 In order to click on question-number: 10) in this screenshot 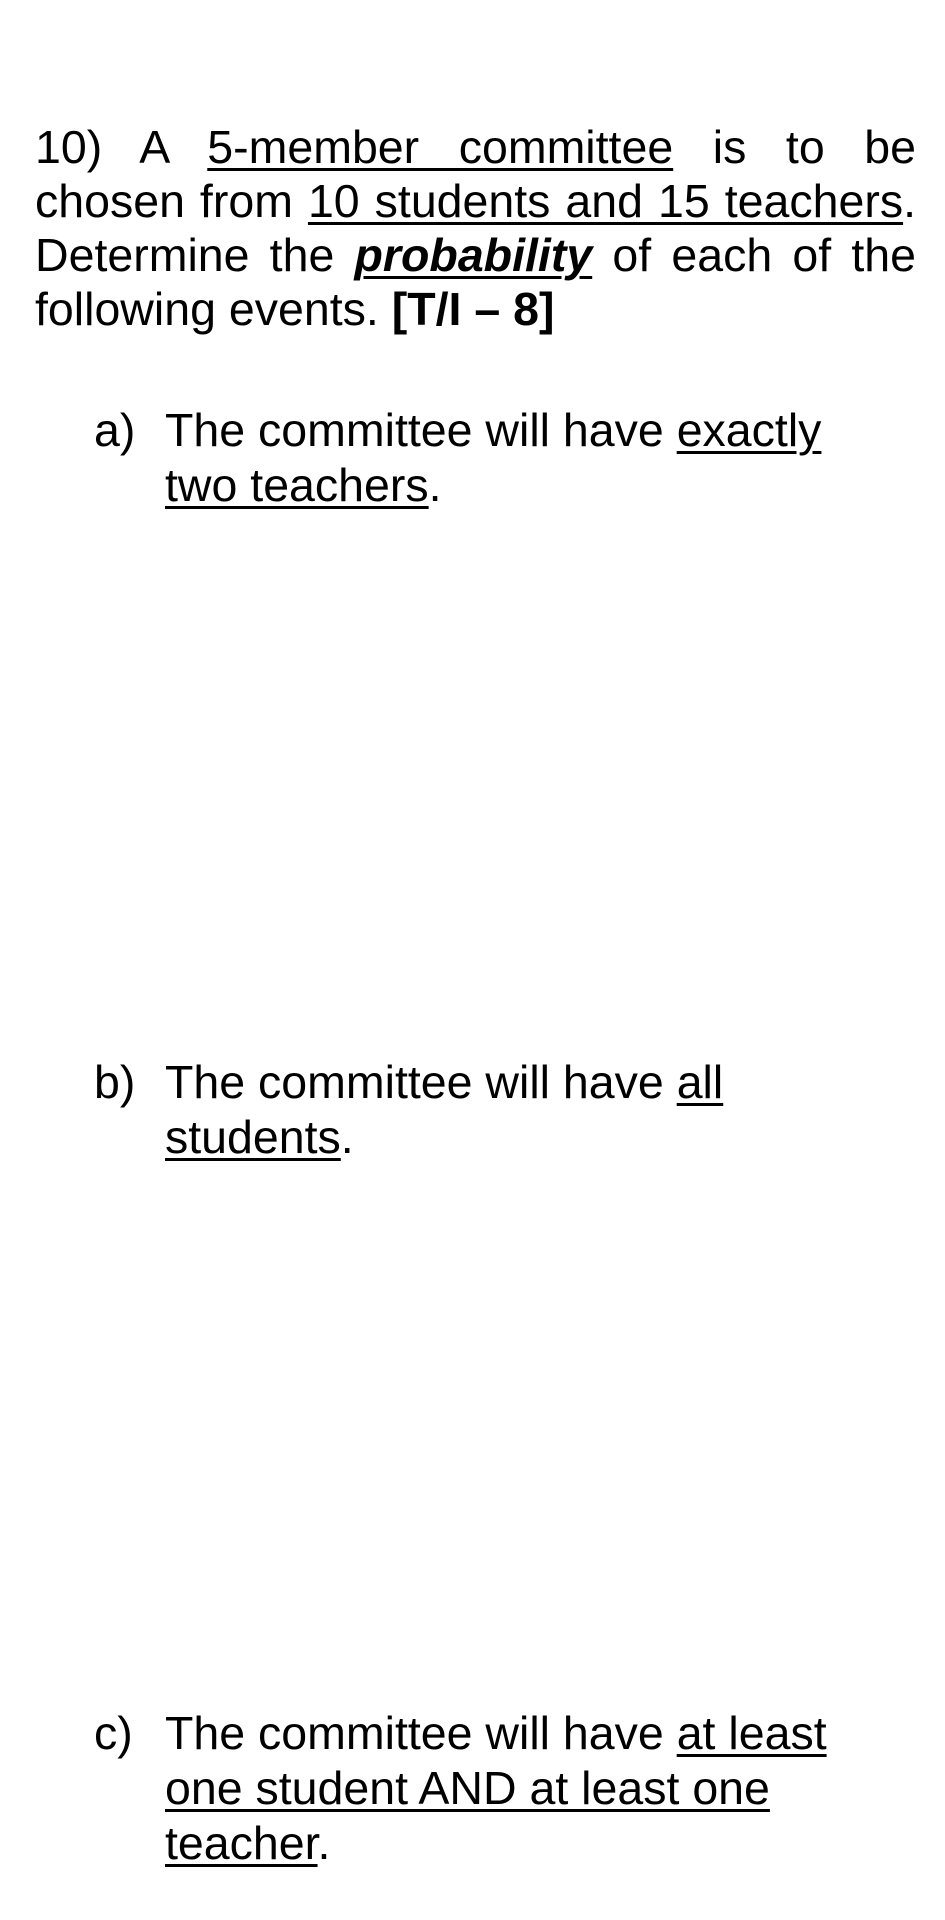, I will do `click(69, 147)`.